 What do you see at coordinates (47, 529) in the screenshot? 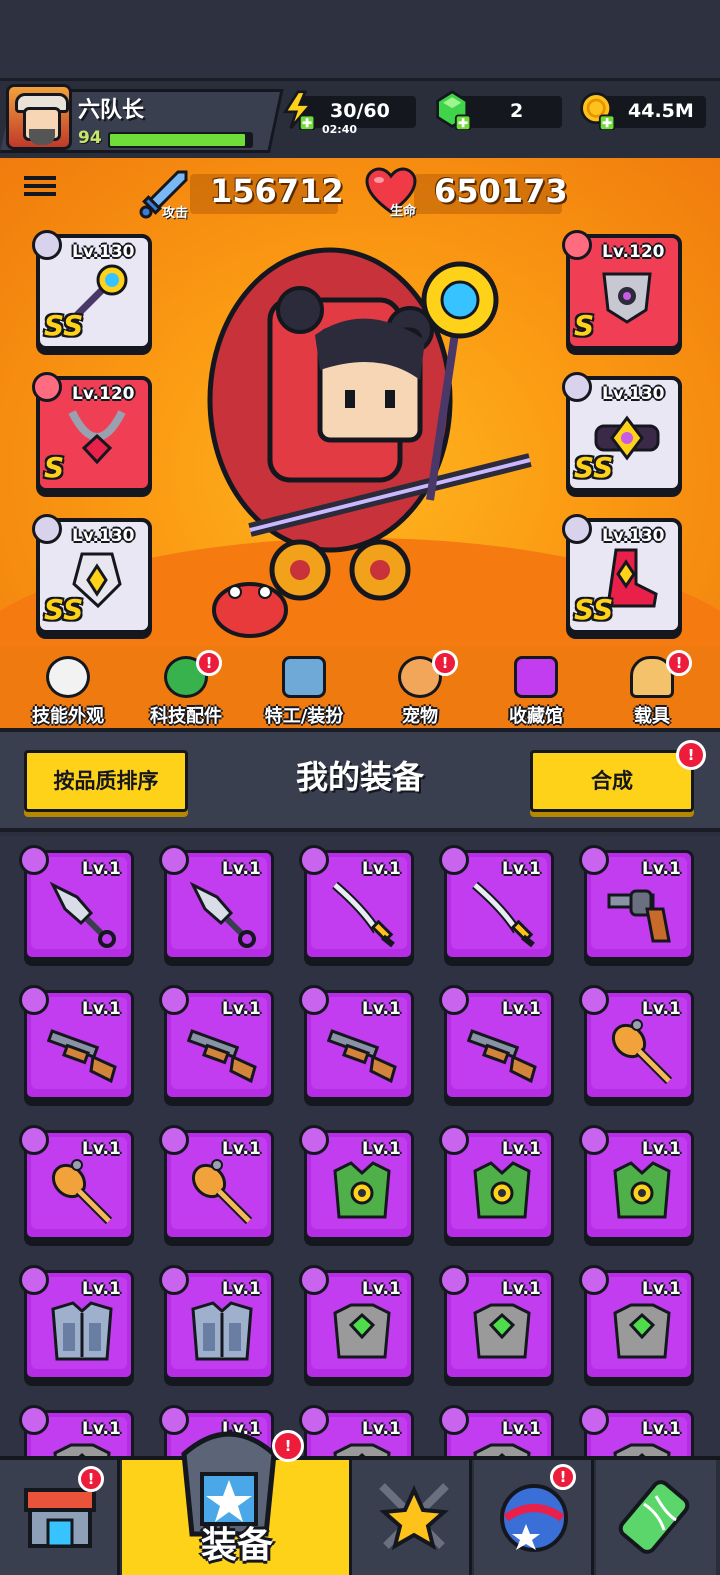
I see `glove-type-icon` at bounding box center [47, 529].